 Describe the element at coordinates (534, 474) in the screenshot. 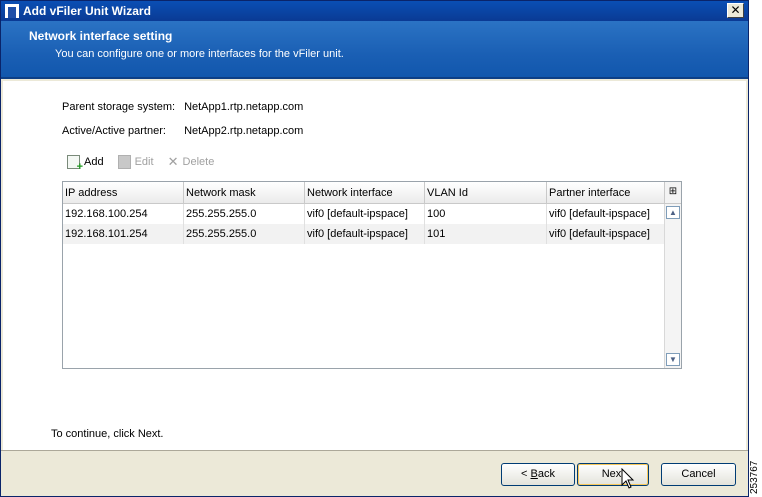

I see `back-mnemonic: B` at that location.